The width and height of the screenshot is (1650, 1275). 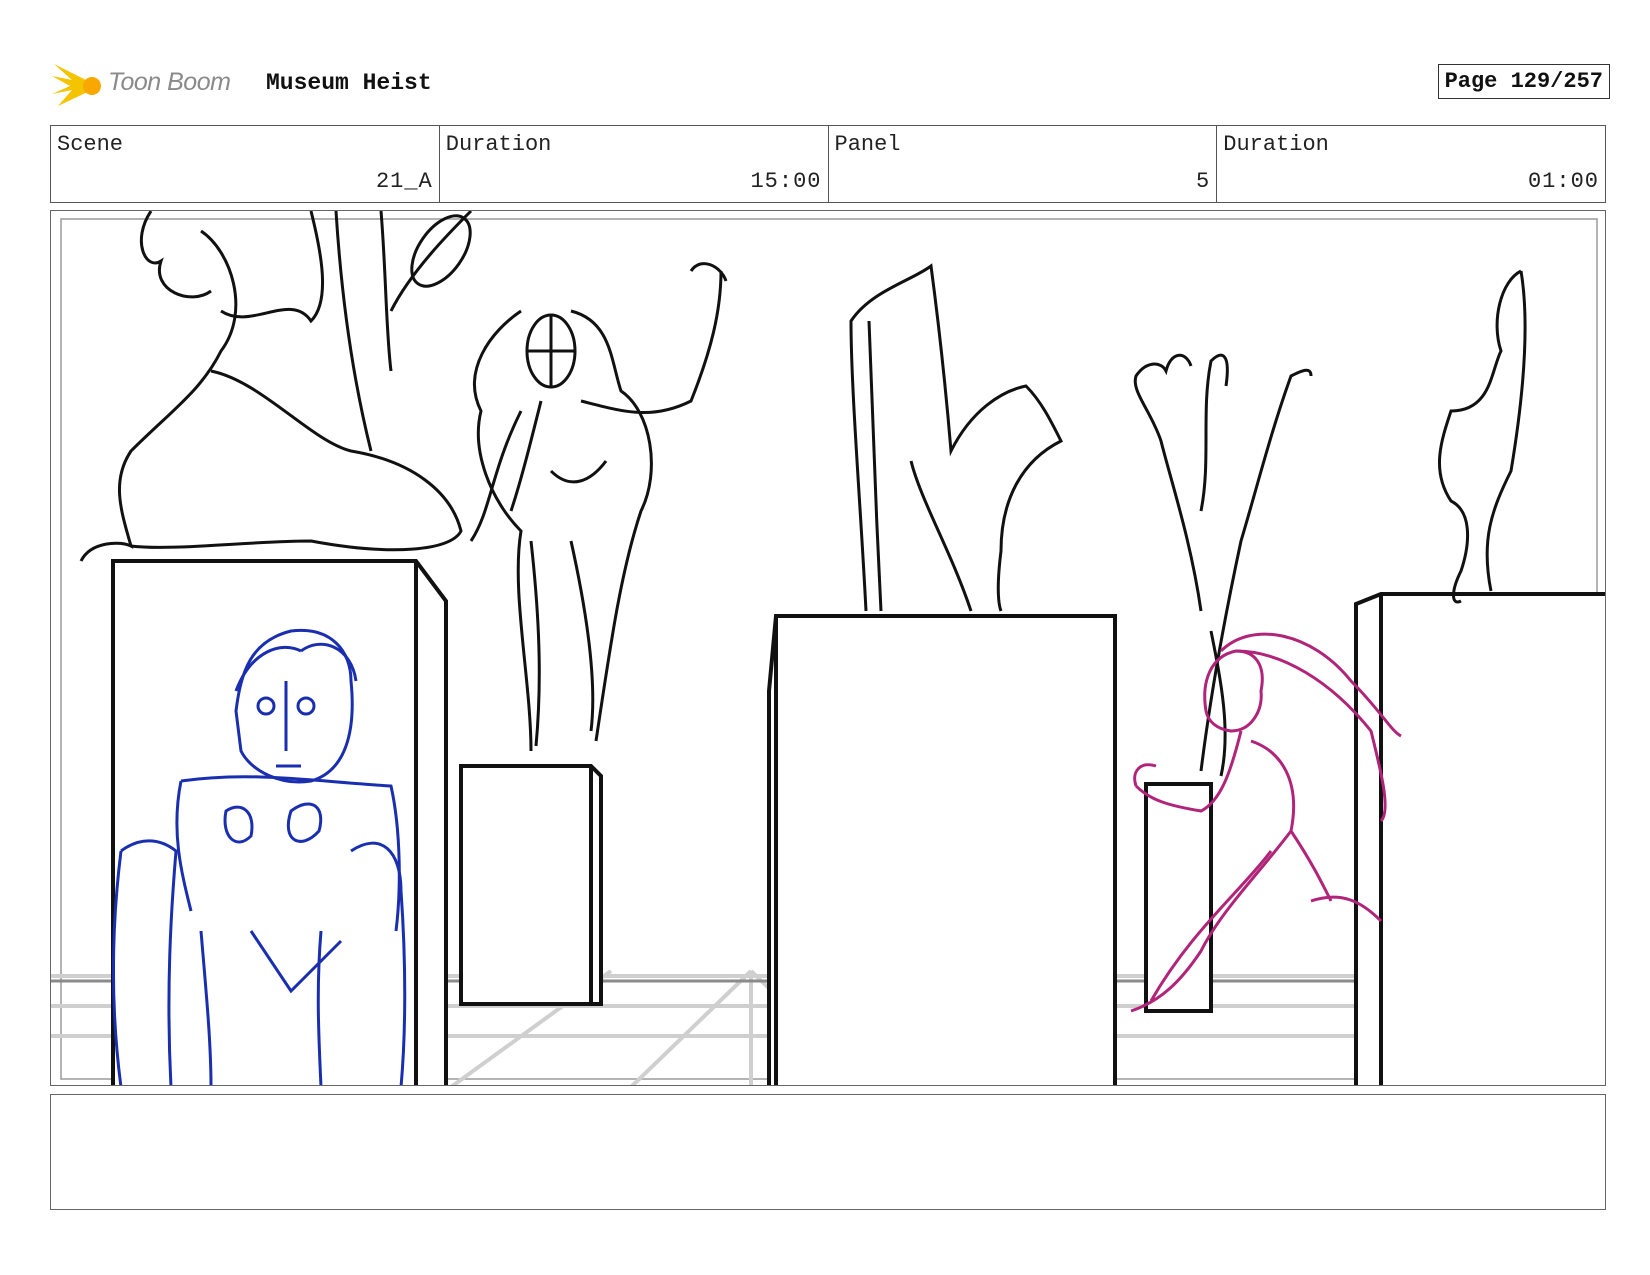 I want to click on far-right-sculpture, so click(x=1482, y=436).